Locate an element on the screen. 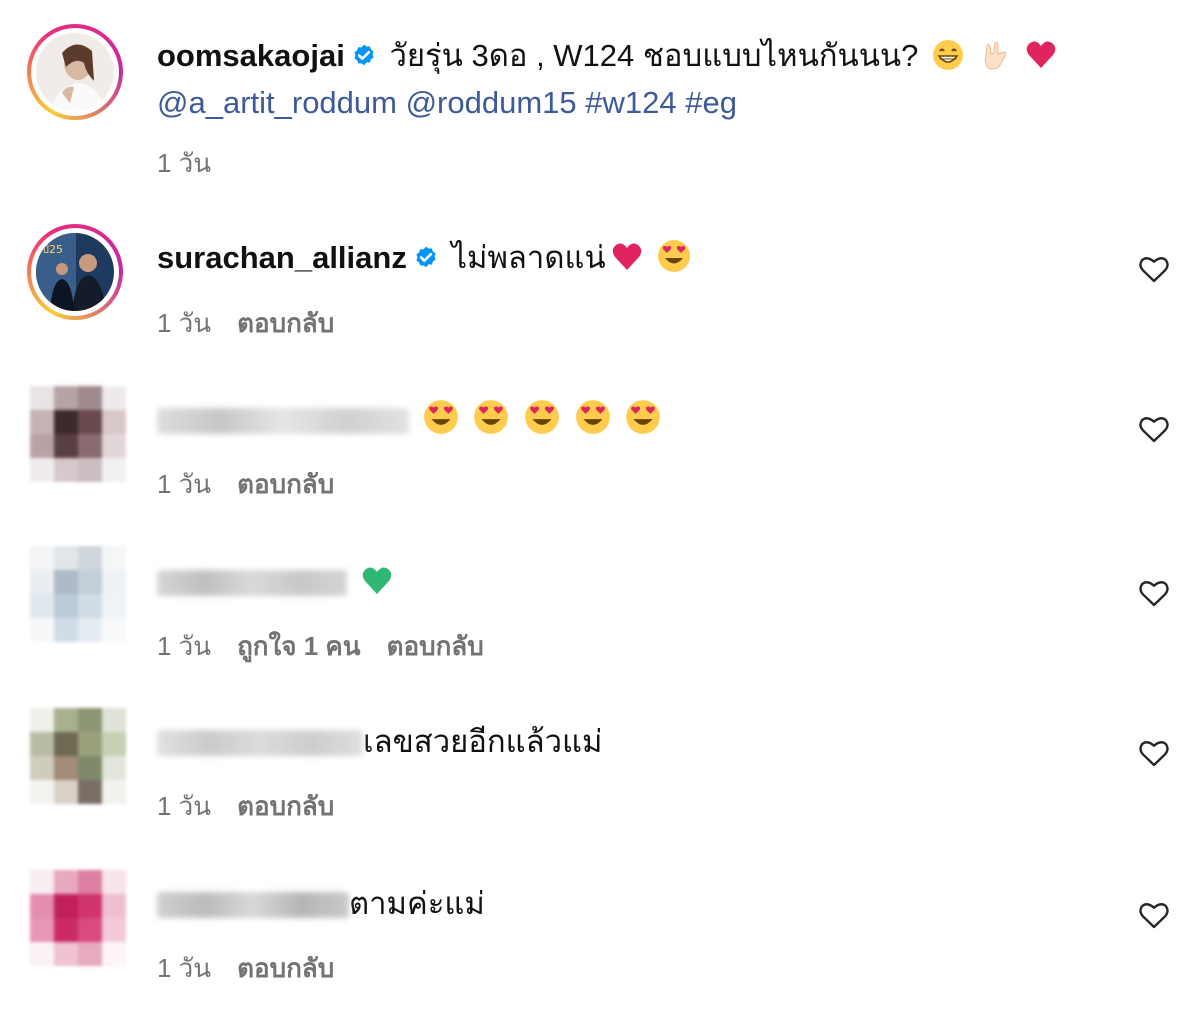 Image resolution: width=1200 pixels, height=1022 pixels. comment-meta: 1 วัน ถูกใจ 1 คน ตอบกลับ is located at coordinates (333, 646).